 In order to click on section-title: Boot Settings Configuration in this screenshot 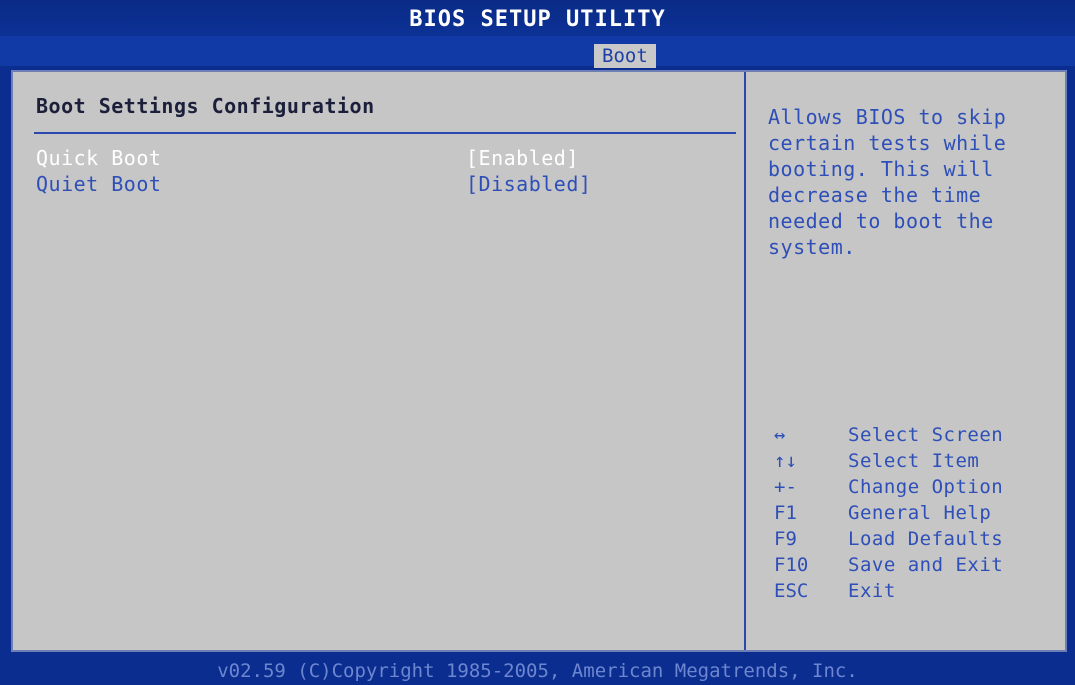, I will do `click(205, 106)`.